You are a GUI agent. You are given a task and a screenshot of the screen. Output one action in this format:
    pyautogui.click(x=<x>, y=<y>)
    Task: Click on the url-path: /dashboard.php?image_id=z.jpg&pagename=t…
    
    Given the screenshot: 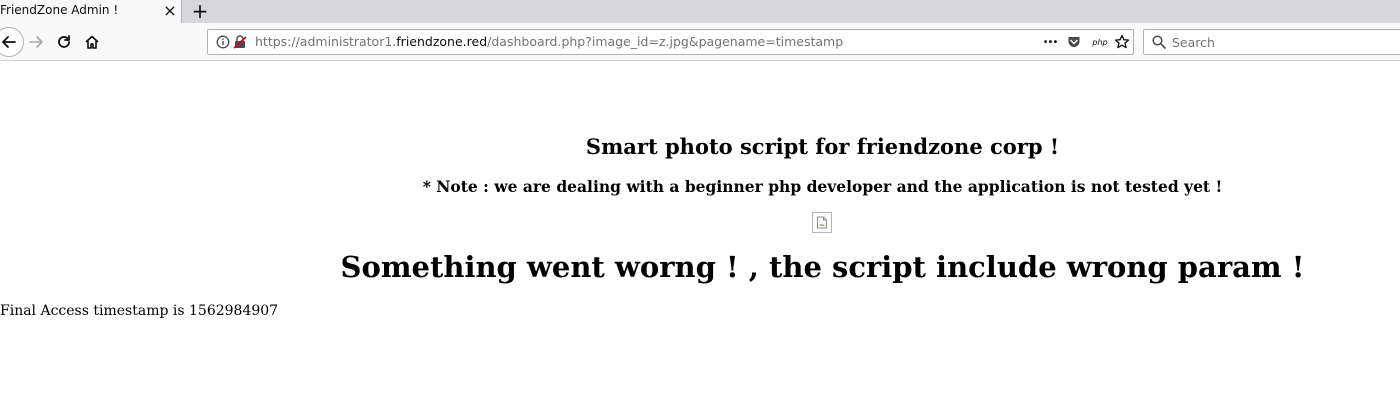 What is the action you would take?
    pyautogui.click(x=665, y=41)
    